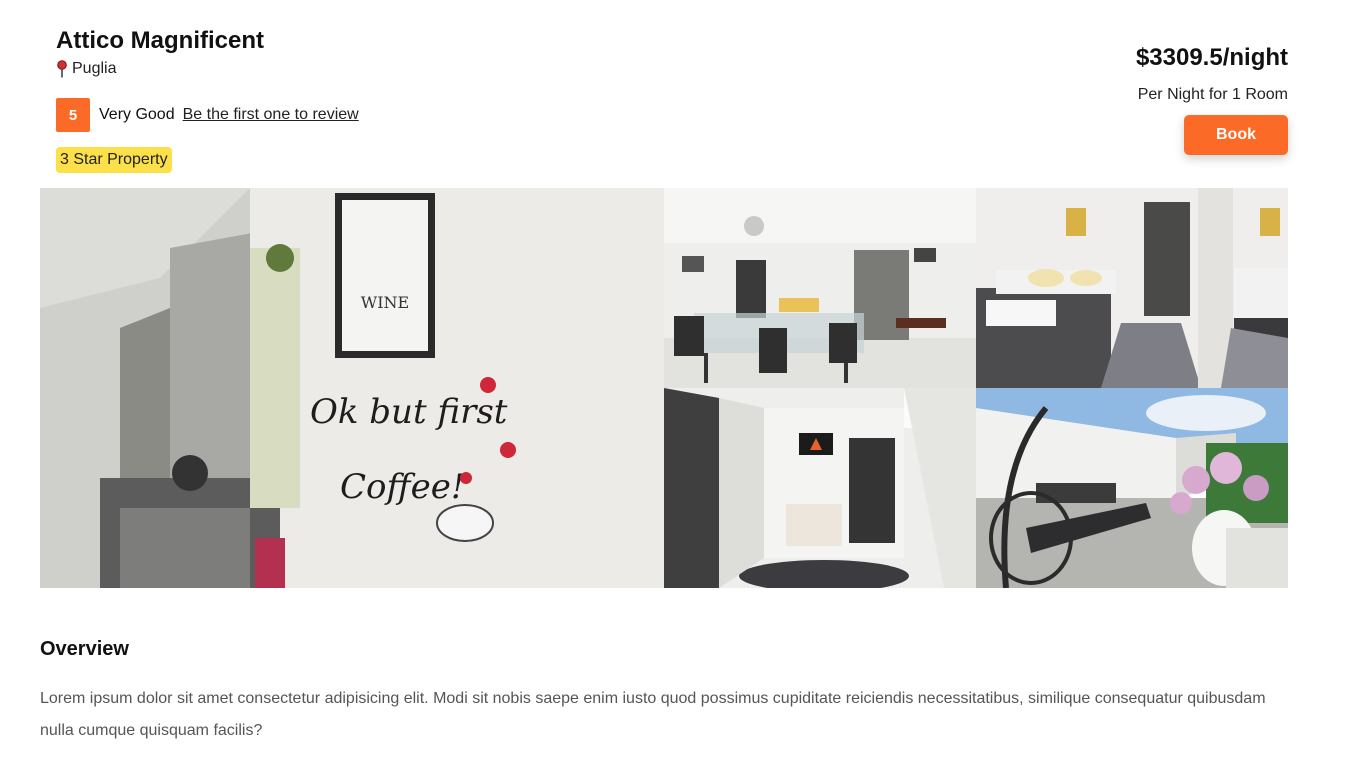  Describe the element at coordinates (820, 488) in the screenshot. I see `gallery-photo-hallway` at that location.